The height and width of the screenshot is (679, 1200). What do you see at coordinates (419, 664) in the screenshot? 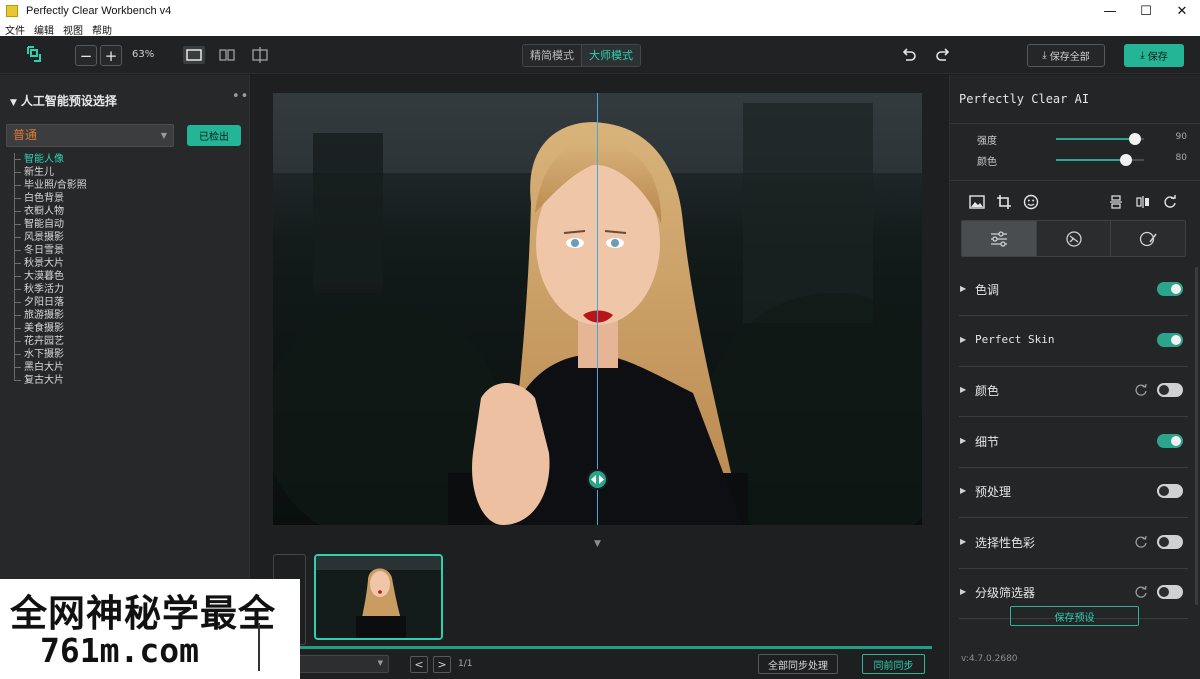
I see `previous-image-button: <` at bounding box center [419, 664].